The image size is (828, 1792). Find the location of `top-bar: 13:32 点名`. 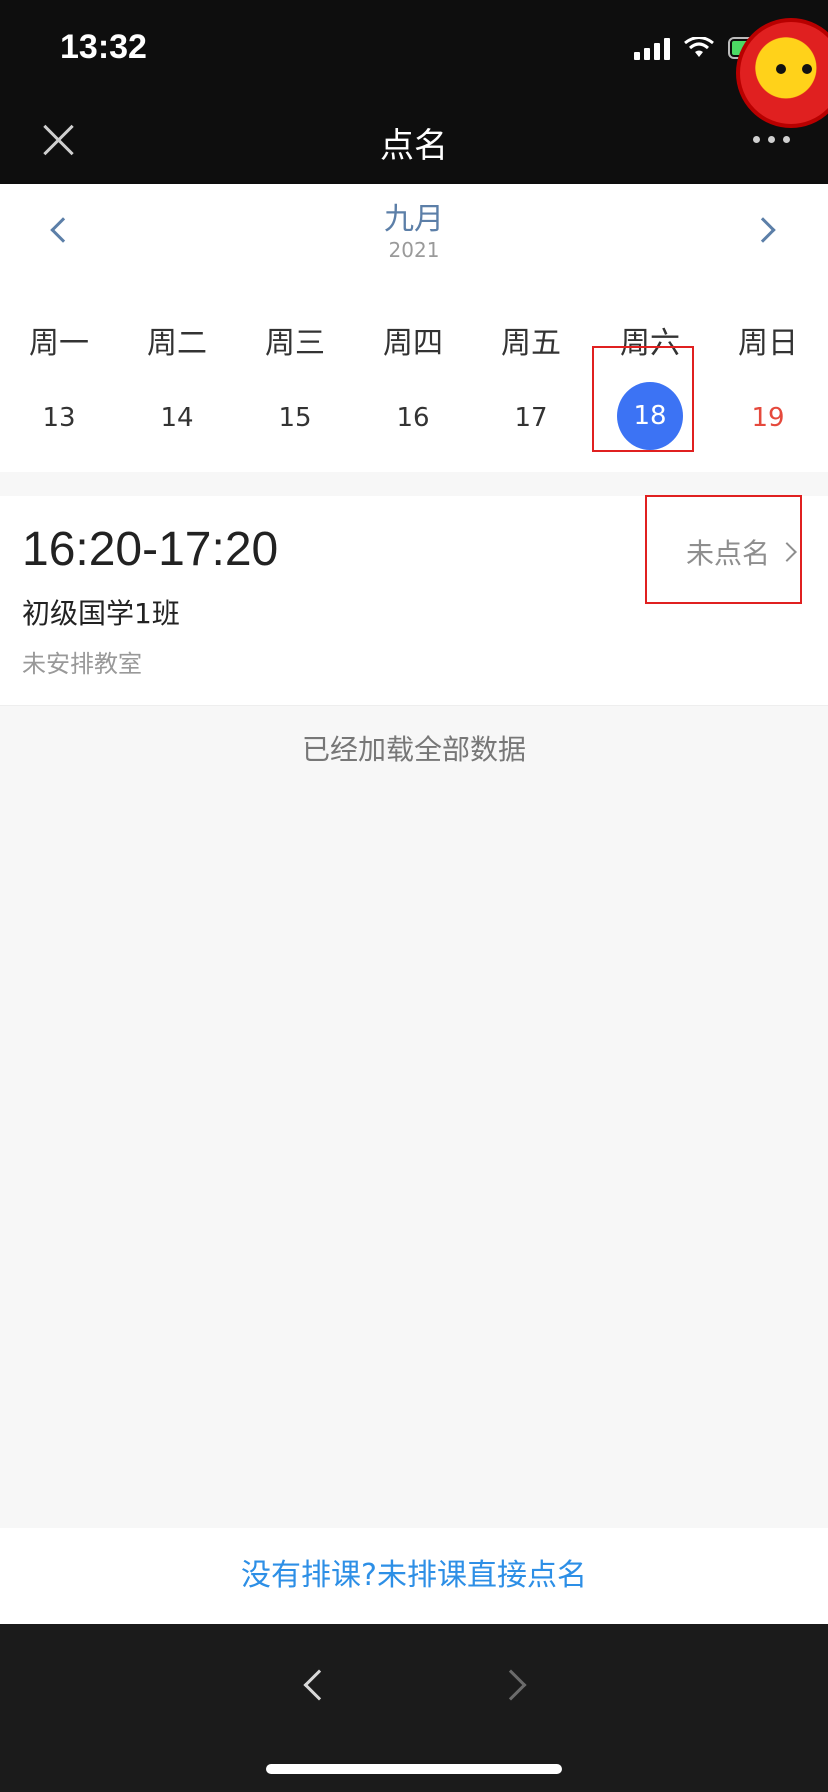

top-bar: 13:32 点名 is located at coordinates (414, 92).